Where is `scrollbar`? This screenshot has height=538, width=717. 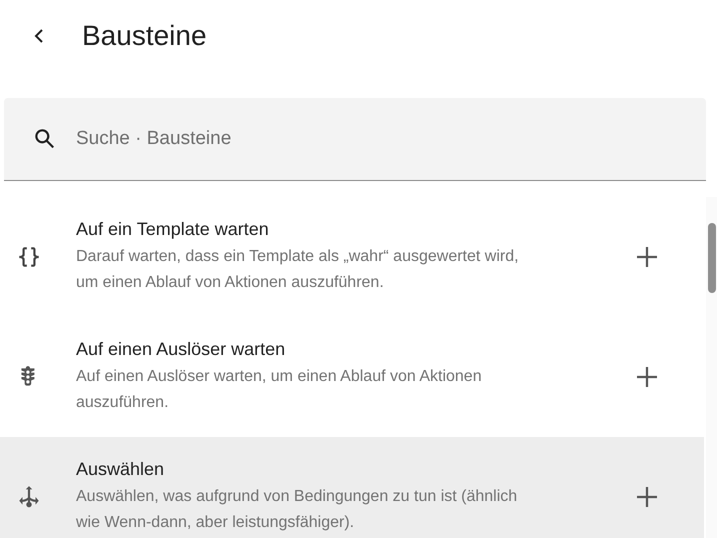 scrollbar is located at coordinates (711, 367).